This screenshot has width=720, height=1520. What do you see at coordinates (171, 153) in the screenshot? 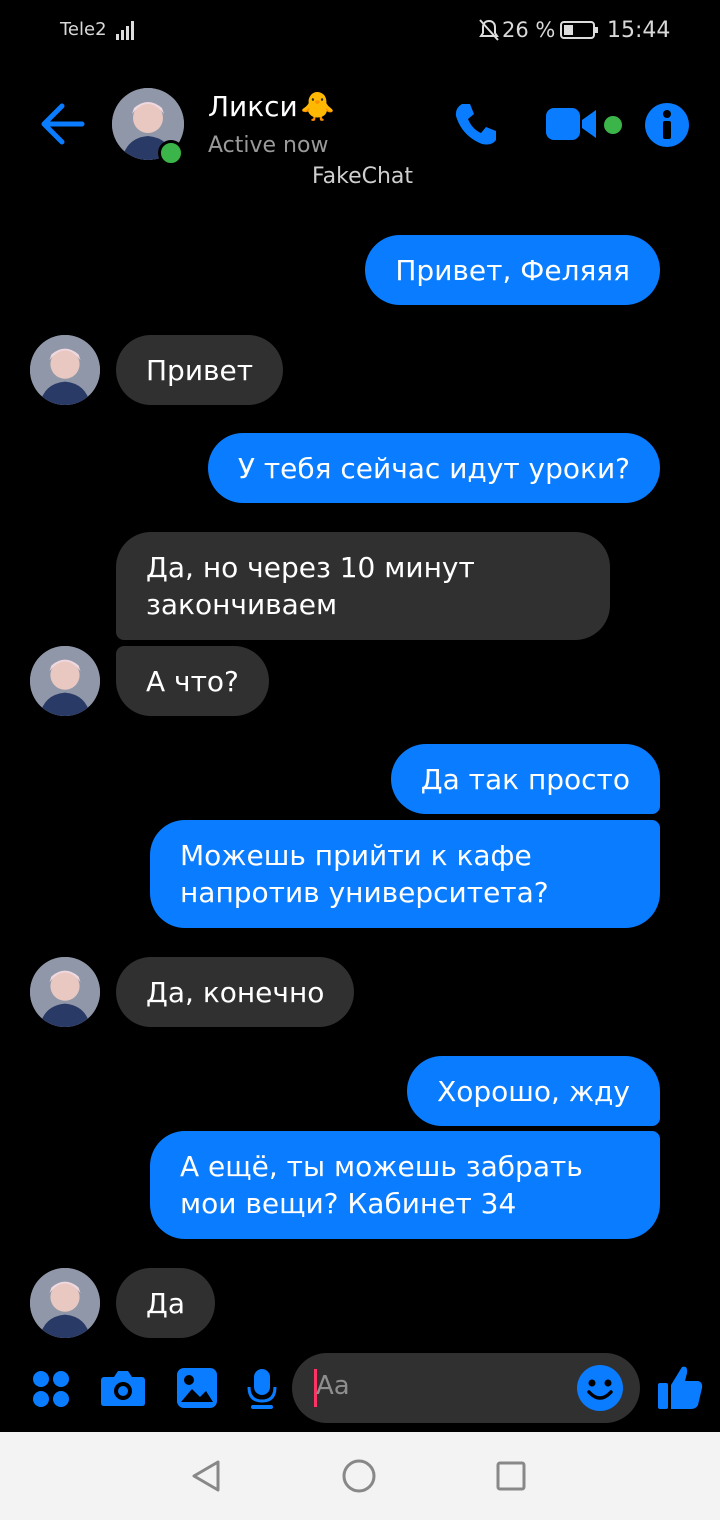
I see `online-indicator` at bounding box center [171, 153].